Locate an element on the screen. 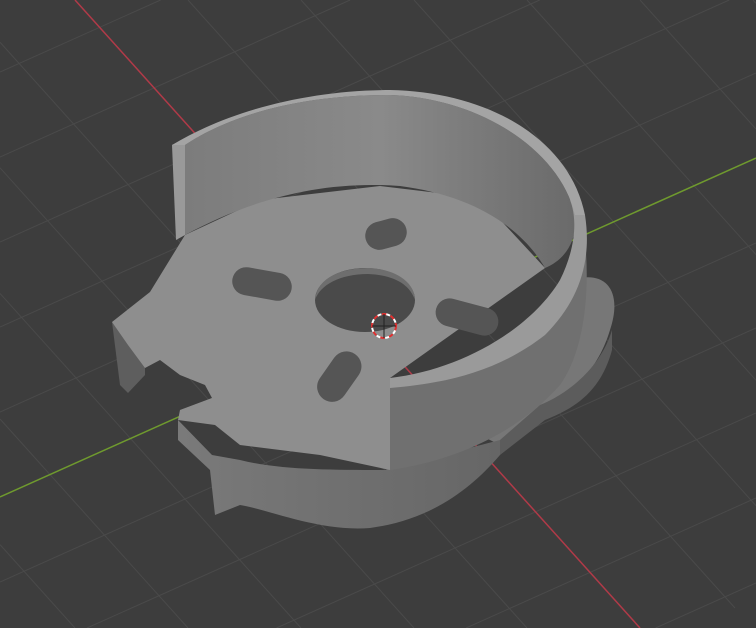 This screenshot has width=756, height=628. model-wall-end is located at coordinates (178, 190).